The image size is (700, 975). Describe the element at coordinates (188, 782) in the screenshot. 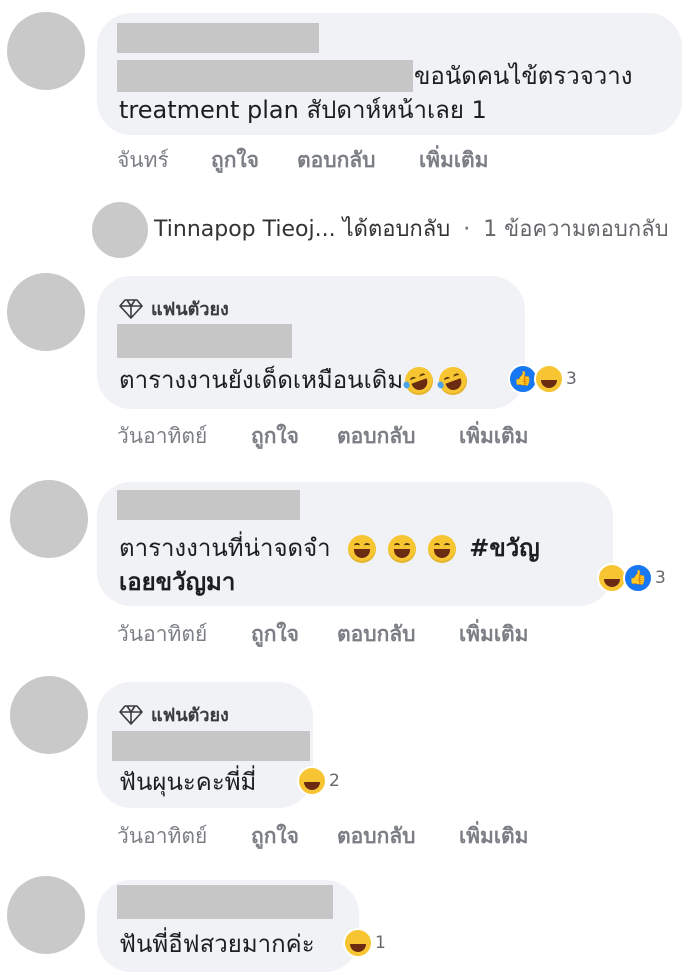

I see `comment-text: ฟันผุนะคะพี่มี่` at that location.